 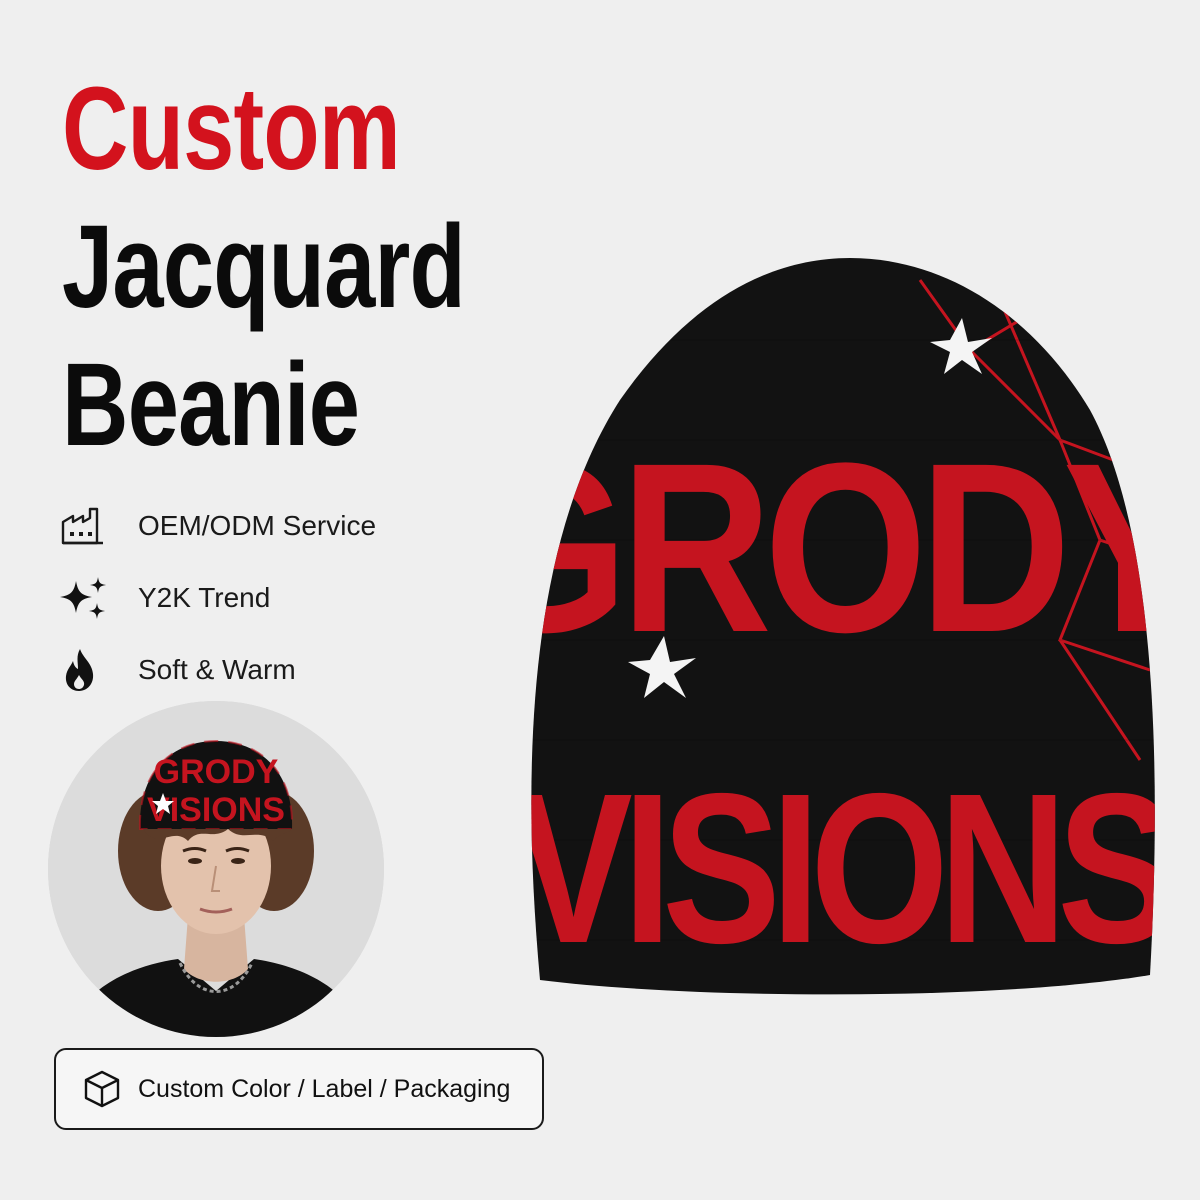 What do you see at coordinates (216, 772) in the screenshot?
I see `model-beanie-pattern-top: GRODY` at bounding box center [216, 772].